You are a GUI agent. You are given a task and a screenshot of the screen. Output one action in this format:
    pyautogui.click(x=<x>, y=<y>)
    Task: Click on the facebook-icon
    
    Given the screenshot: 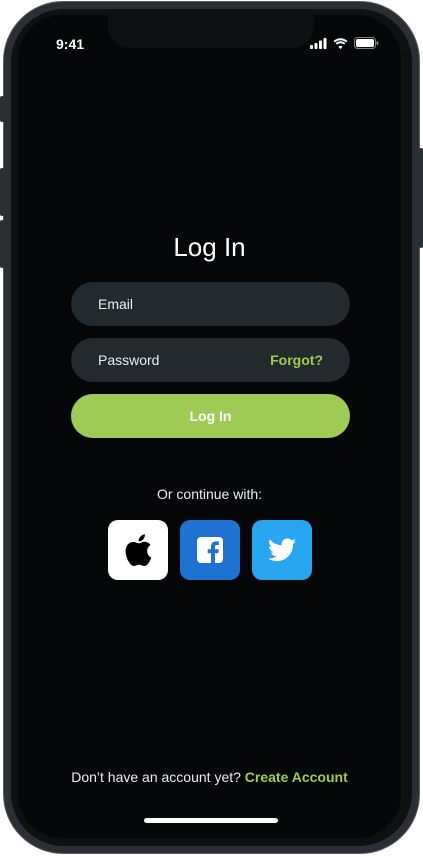 What is the action you would take?
    pyautogui.click(x=210, y=550)
    